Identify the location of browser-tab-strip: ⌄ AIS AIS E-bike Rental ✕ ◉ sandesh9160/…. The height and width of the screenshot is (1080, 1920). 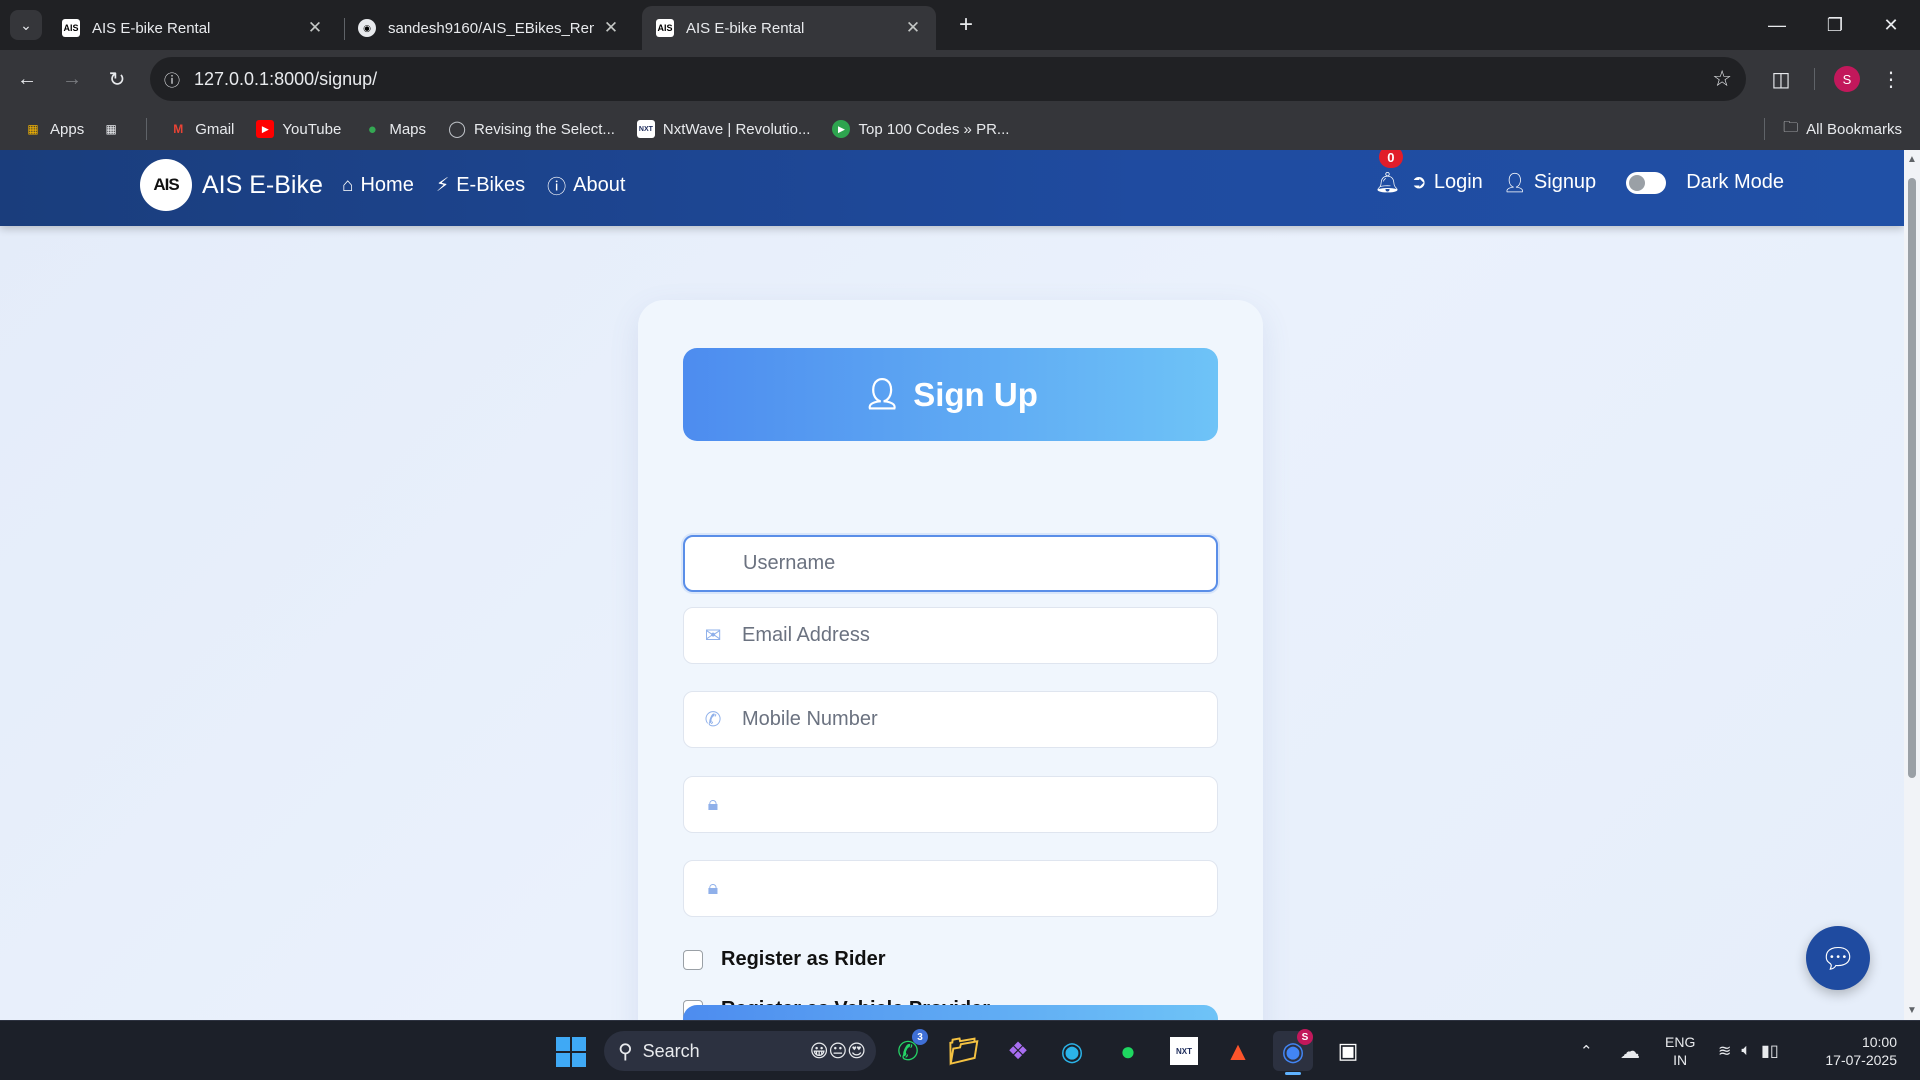
(960, 25).